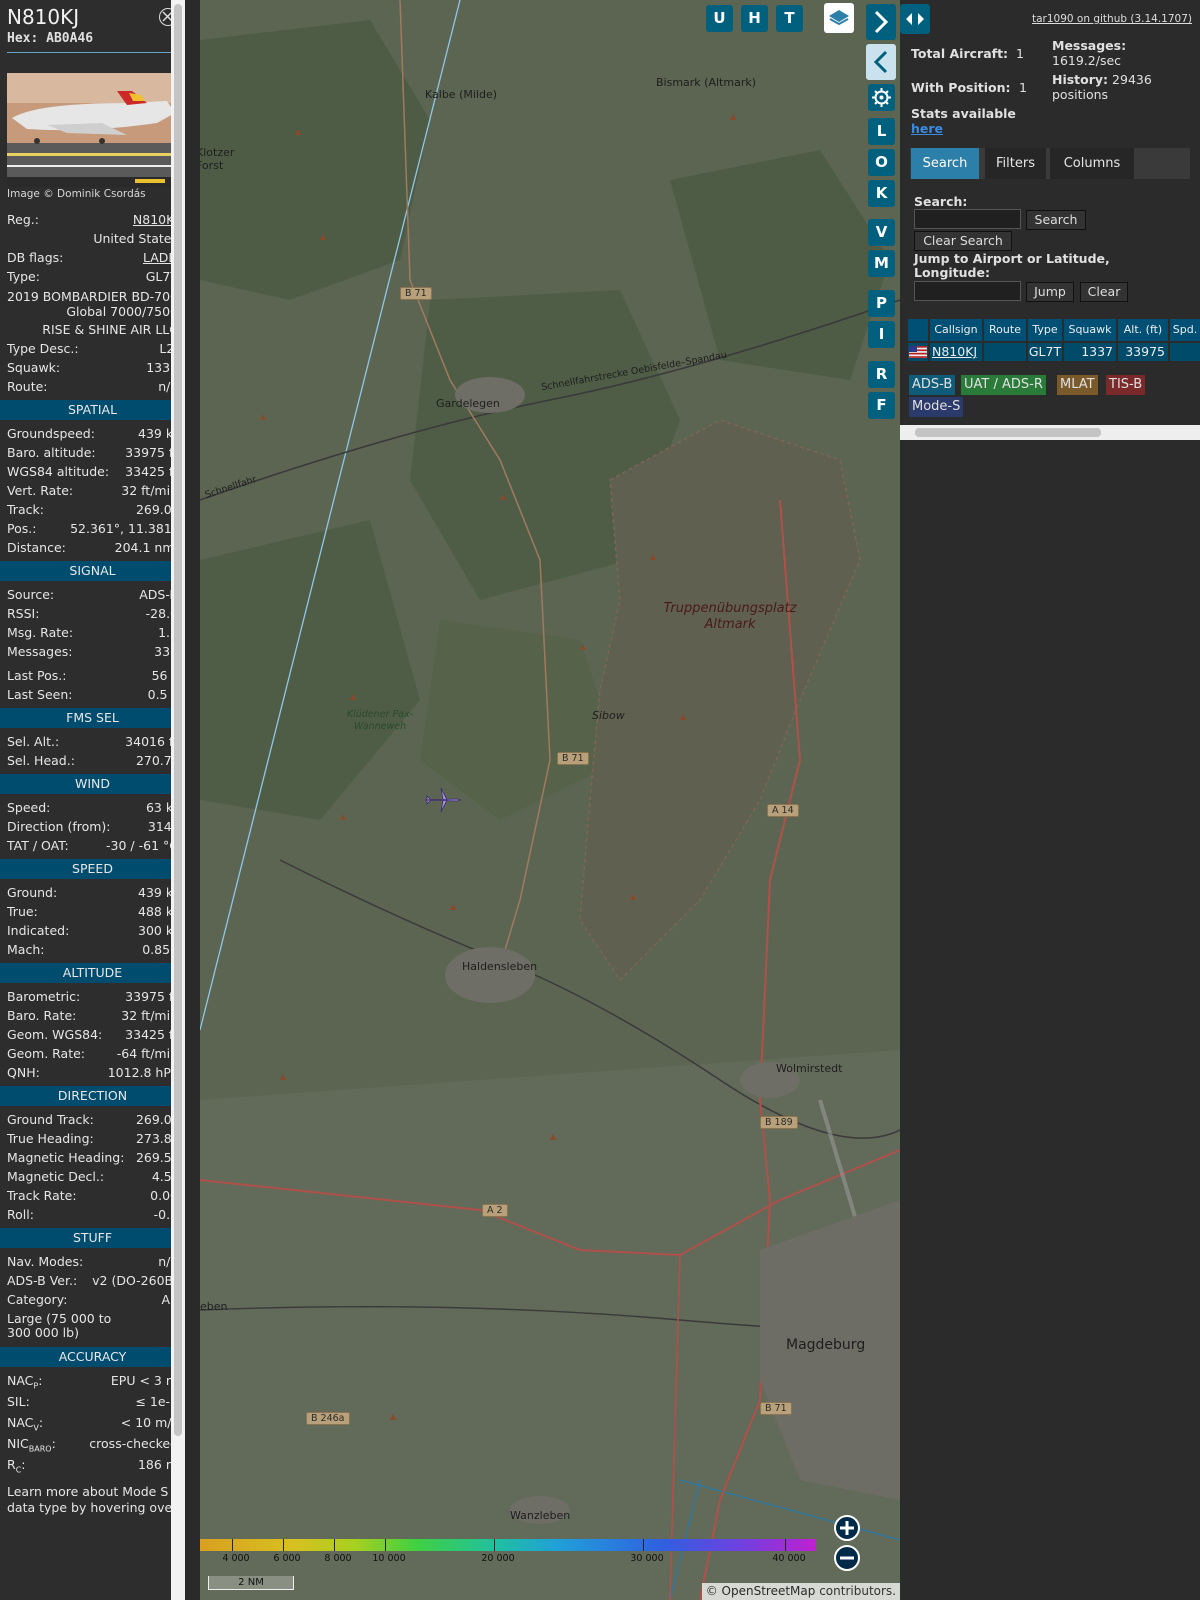  What do you see at coordinates (960, 53) in the screenshot?
I see `total-aircraft-label: Total Aircraft:` at bounding box center [960, 53].